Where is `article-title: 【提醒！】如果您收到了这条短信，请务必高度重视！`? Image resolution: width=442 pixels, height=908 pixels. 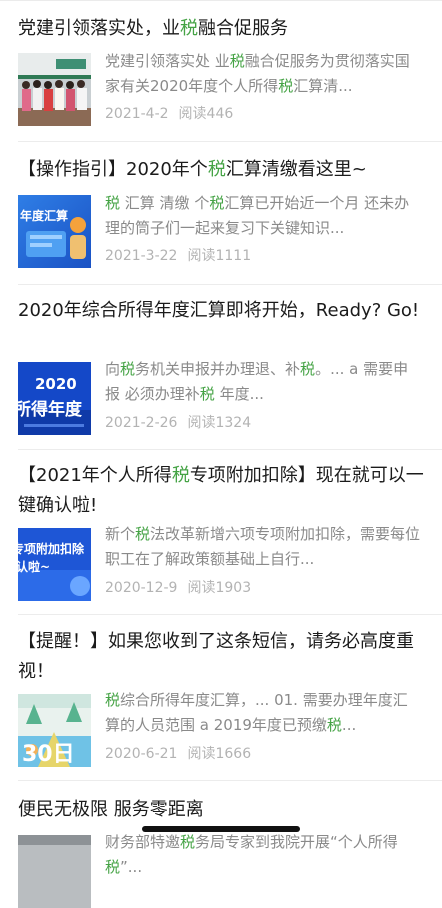
article-title: 【提醒！】如果您收到了这条短信，请务必高度重视！ is located at coordinates (223, 657).